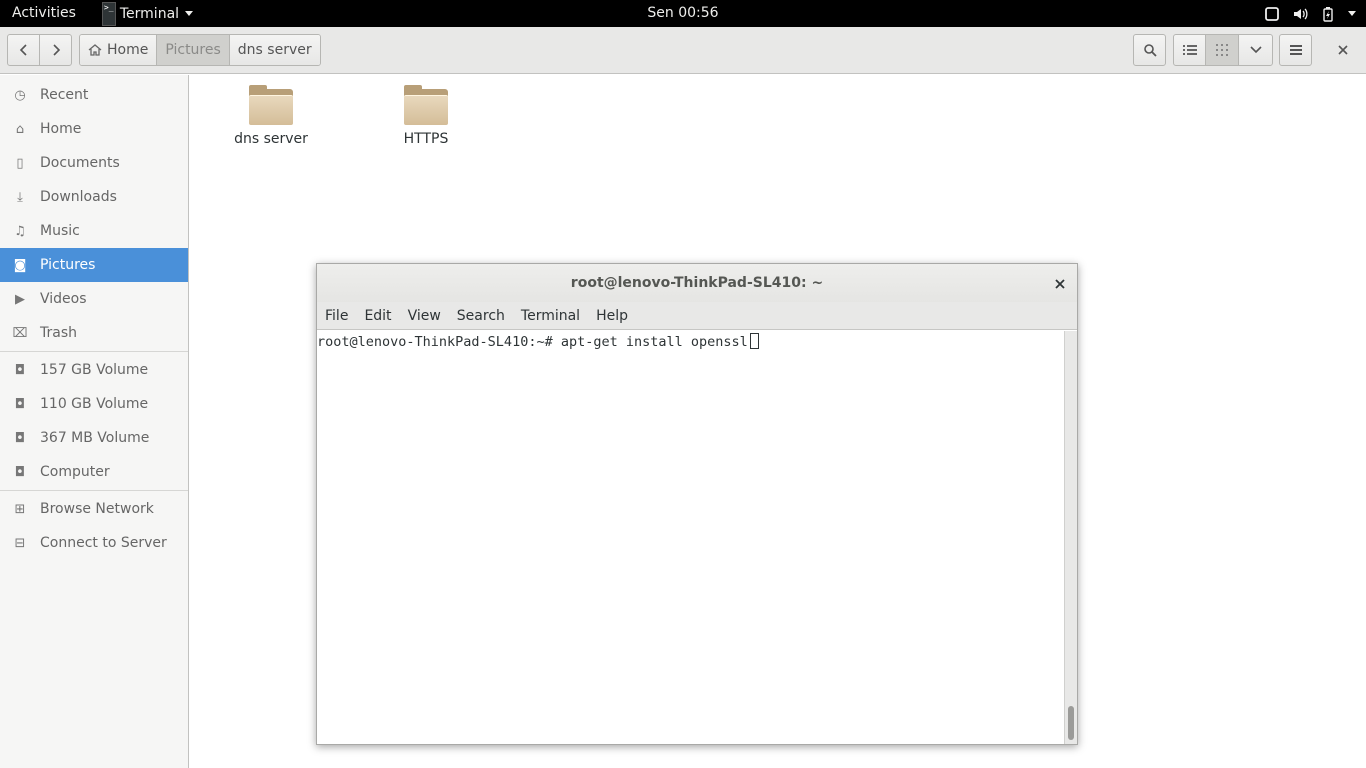  I want to click on app-menu: >_ Terminal, so click(147, 13).